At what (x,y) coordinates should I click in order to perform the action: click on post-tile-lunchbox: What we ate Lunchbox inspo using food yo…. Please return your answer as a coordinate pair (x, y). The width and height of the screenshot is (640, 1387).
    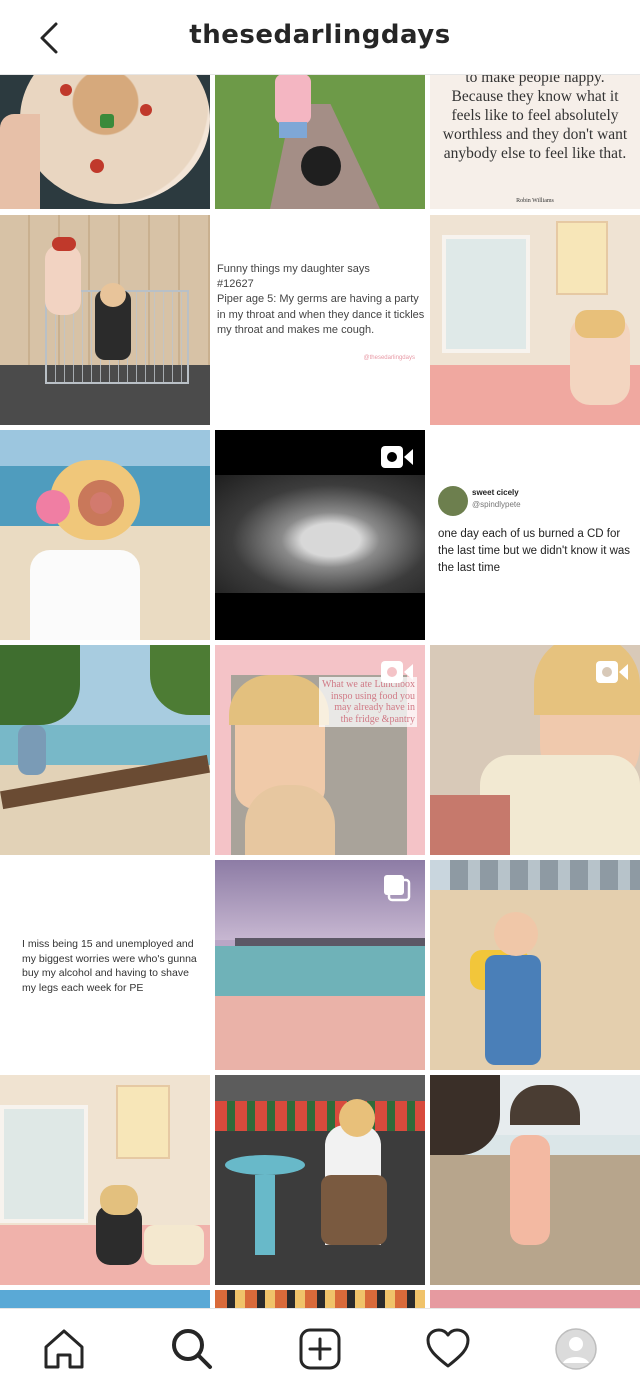
    Looking at the image, I should click on (320, 750).